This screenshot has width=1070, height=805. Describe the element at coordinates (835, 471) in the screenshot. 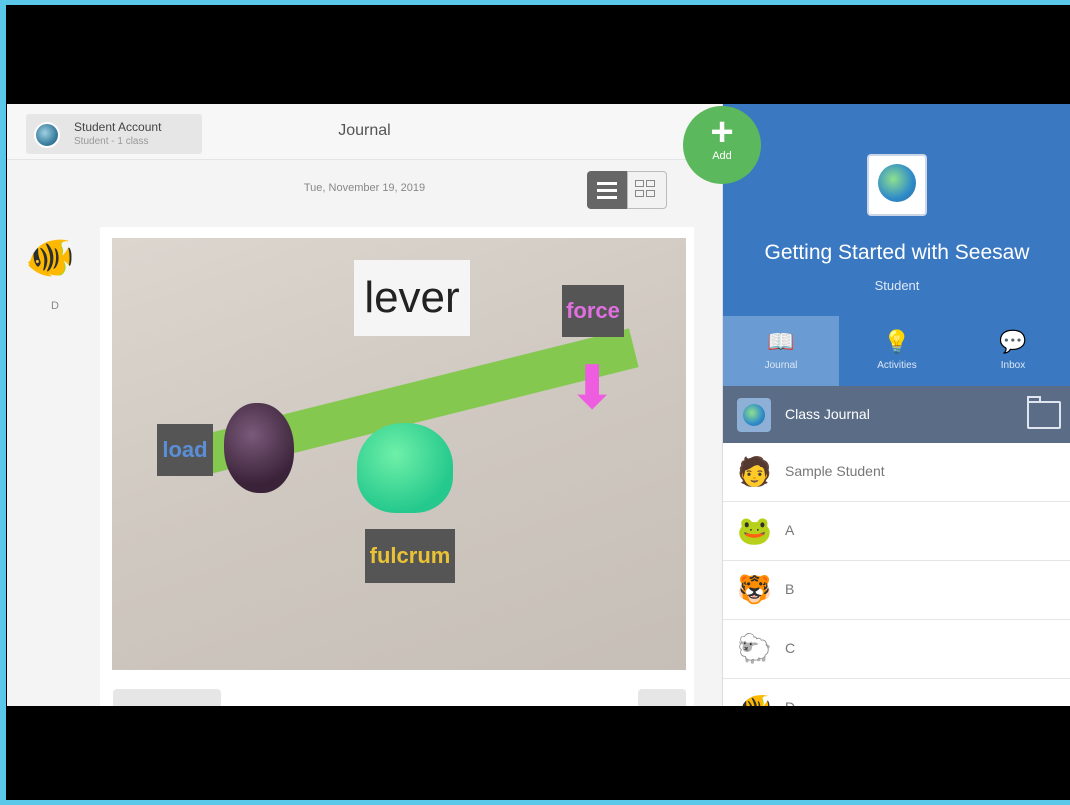

I see `student-name: Sample Student` at that location.